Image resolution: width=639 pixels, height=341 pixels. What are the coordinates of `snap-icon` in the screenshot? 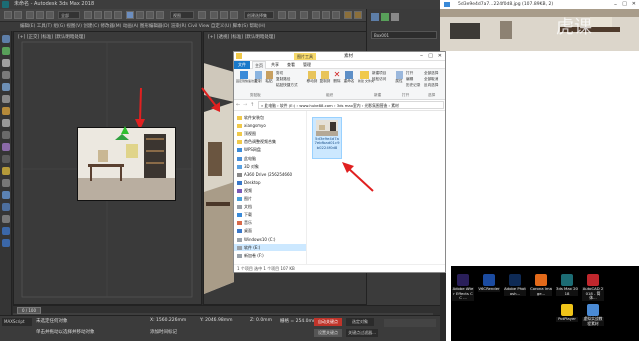 It's located at (214, 15).